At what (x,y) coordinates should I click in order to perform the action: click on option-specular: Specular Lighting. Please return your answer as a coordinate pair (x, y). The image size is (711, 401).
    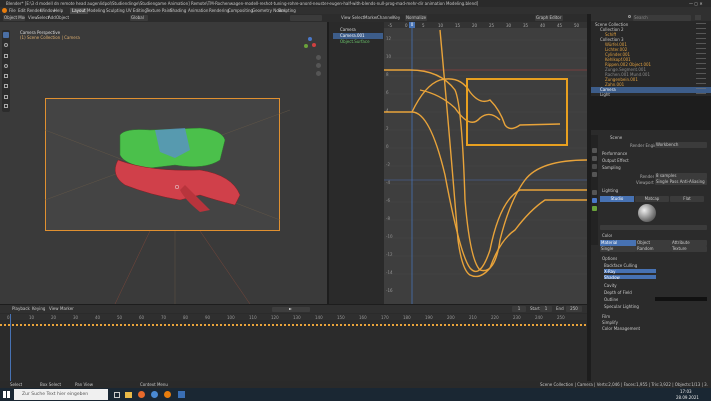
    Looking at the image, I should click on (621, 306).